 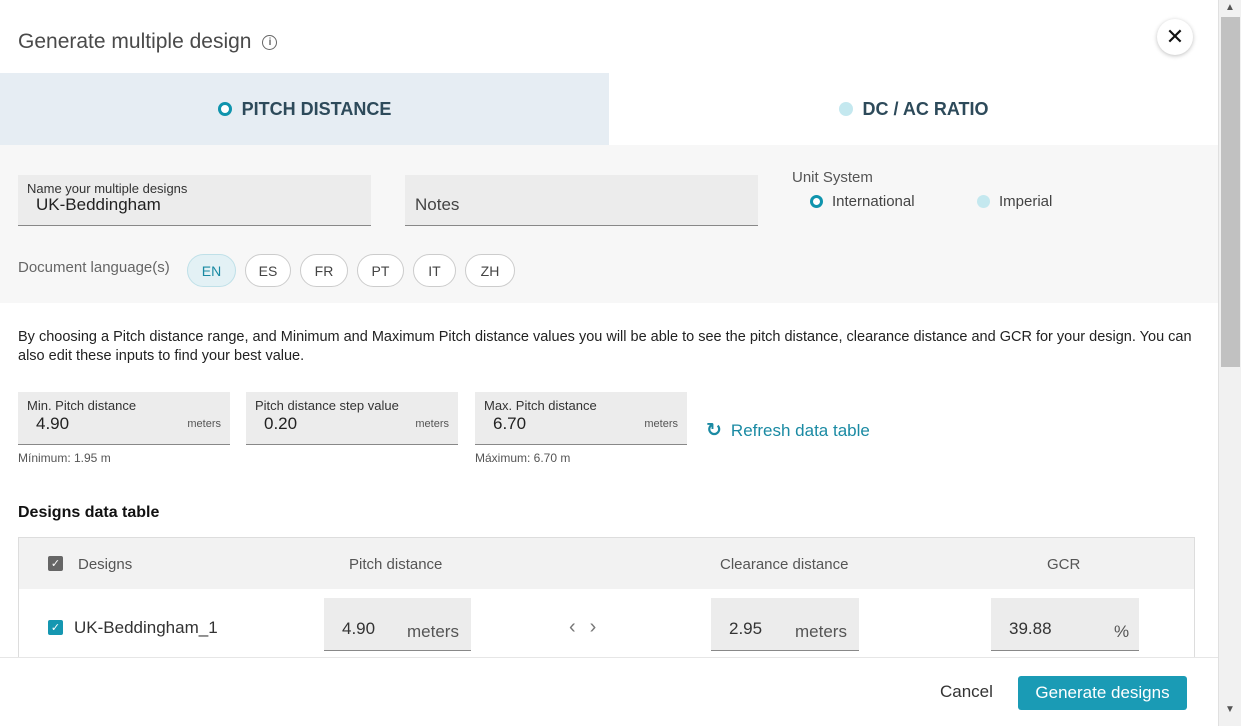 I want to click on language-code: ZH, so click(x=490, y=270).